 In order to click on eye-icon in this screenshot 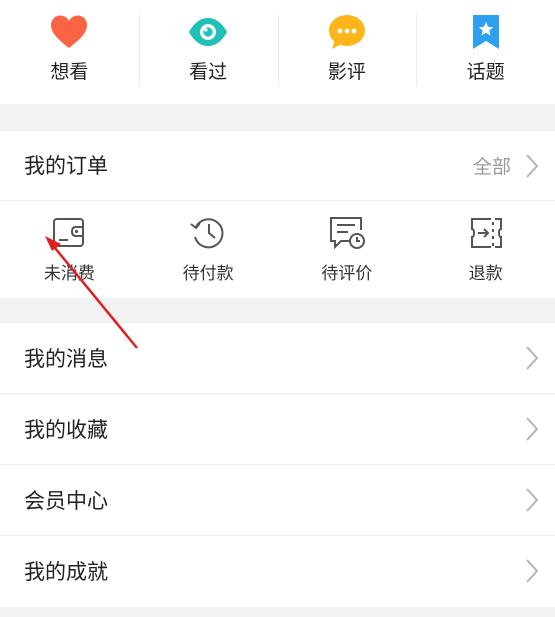, I will do `click(208, 32)`.